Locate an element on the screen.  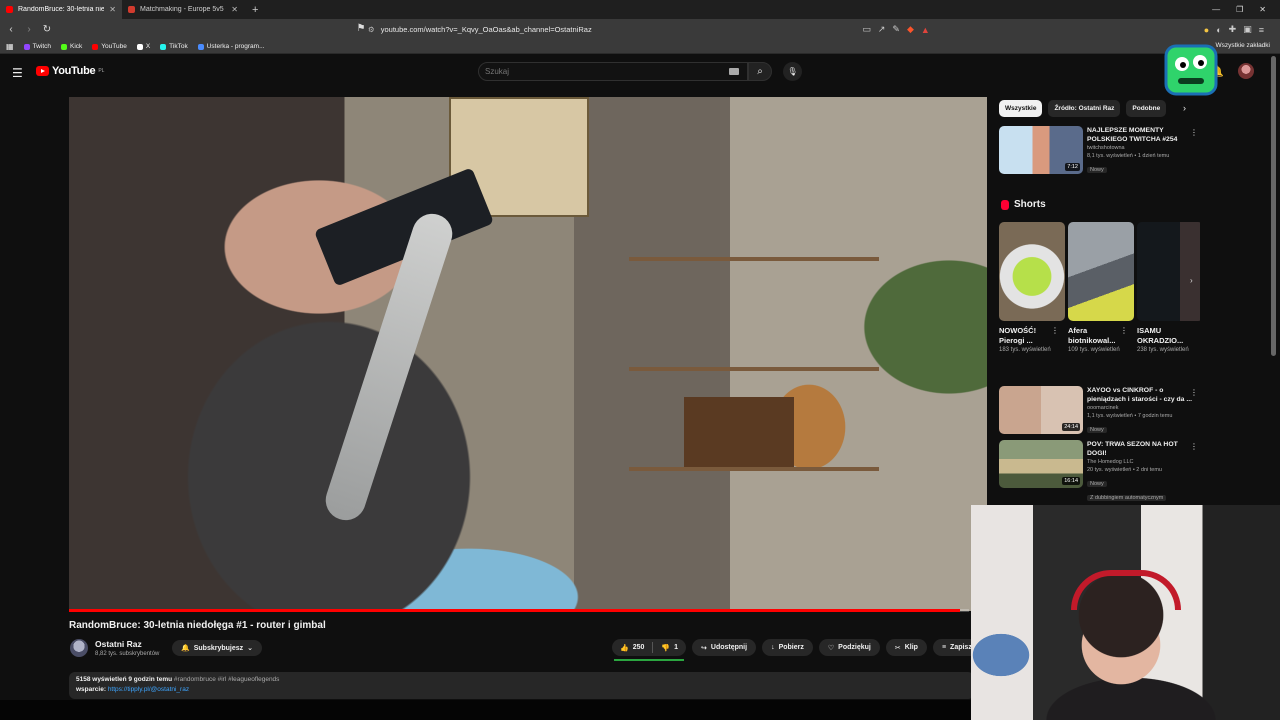
site-info-icon: ⚙ is located at coordinates (371, 29).